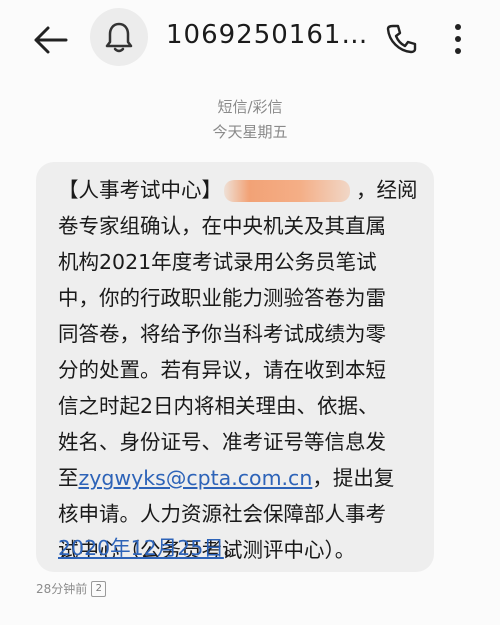  I want to click on message-text: 【人事考试中心】, so click(140, 190).